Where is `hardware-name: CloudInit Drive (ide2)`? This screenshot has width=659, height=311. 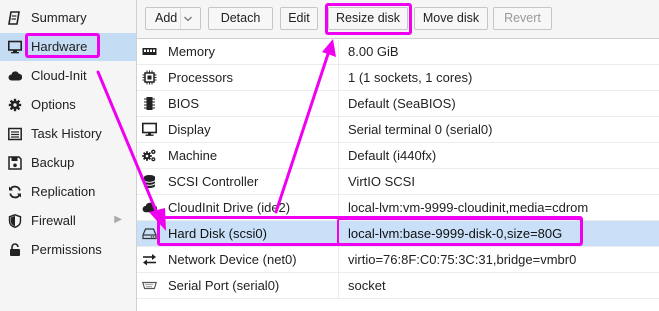 hardware-name: CloudInit Drive (ide2) is located at coordinates (229, 207).